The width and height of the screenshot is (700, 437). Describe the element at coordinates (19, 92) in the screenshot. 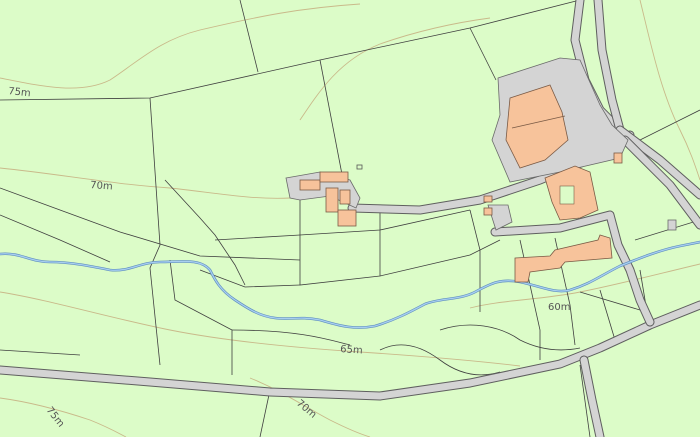

I see `contour-label-75m: 75m` at that location.